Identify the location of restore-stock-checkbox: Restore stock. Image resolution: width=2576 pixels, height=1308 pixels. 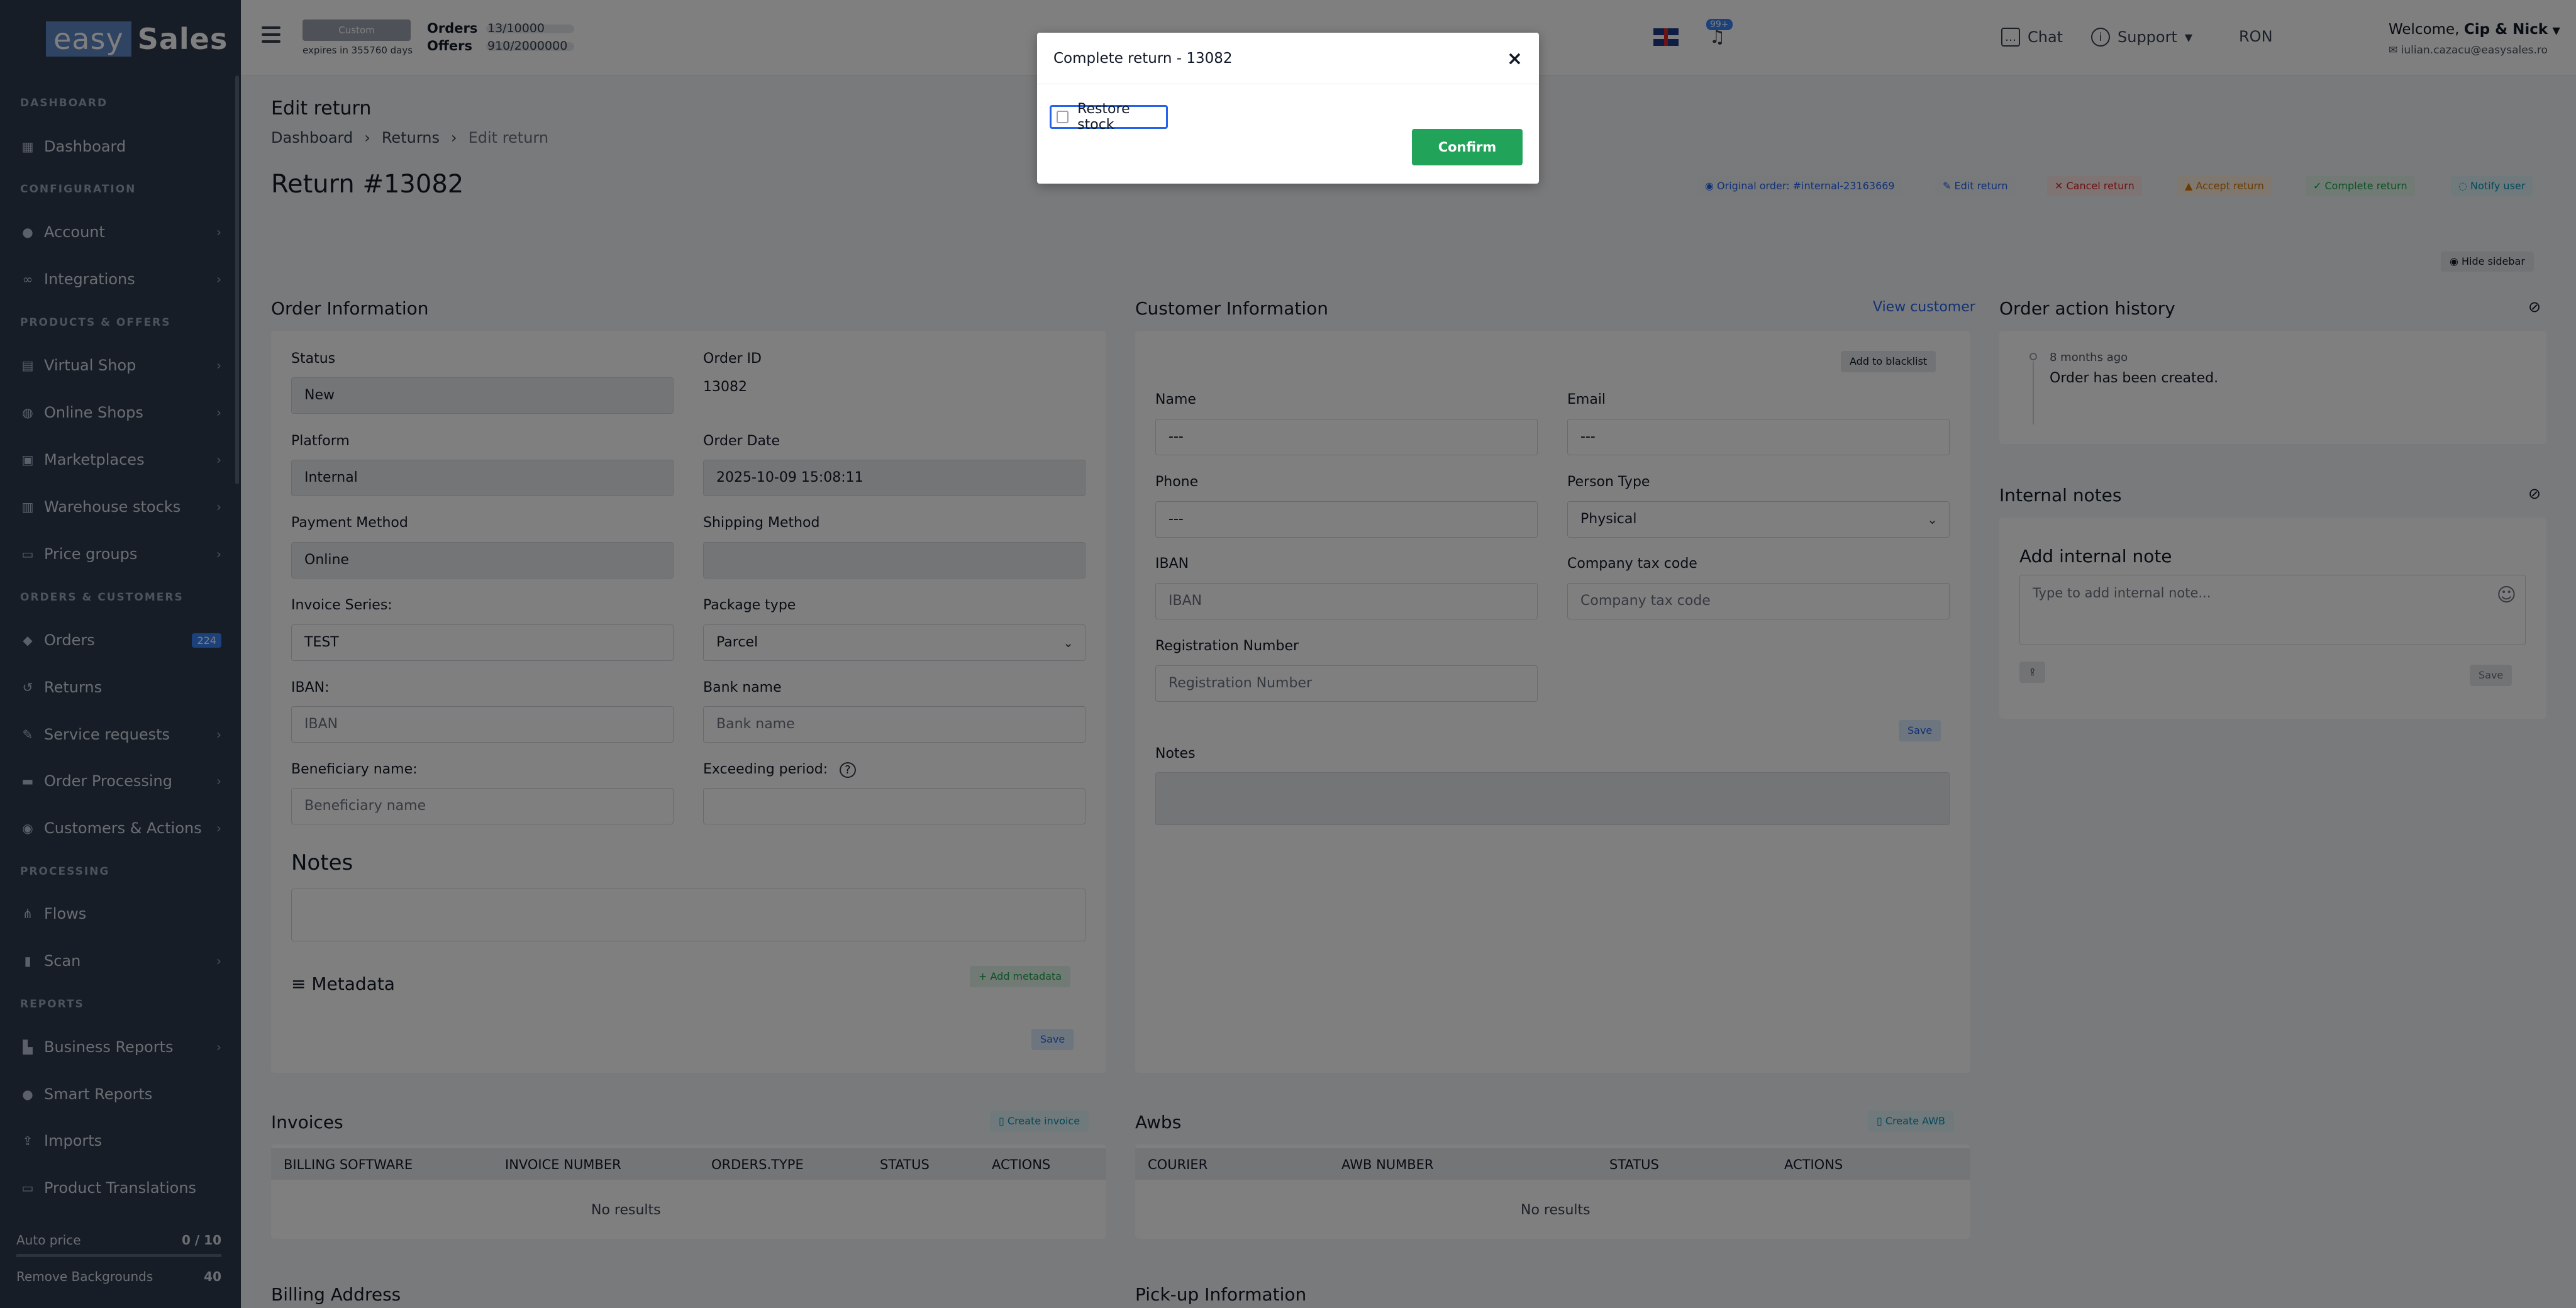
(1109, 117).